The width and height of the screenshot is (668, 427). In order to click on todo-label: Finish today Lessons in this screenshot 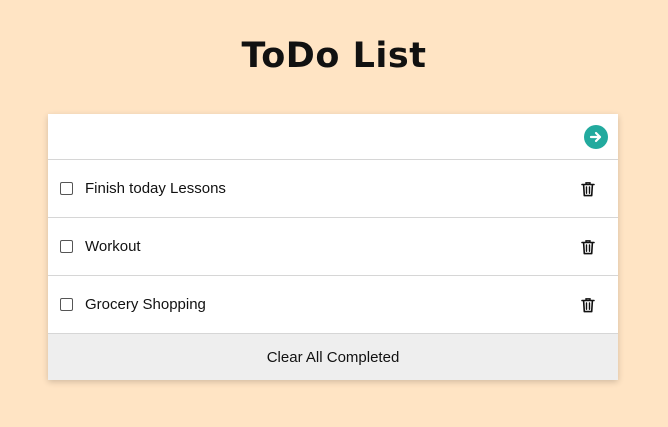, I will do `click(155, 188)`.